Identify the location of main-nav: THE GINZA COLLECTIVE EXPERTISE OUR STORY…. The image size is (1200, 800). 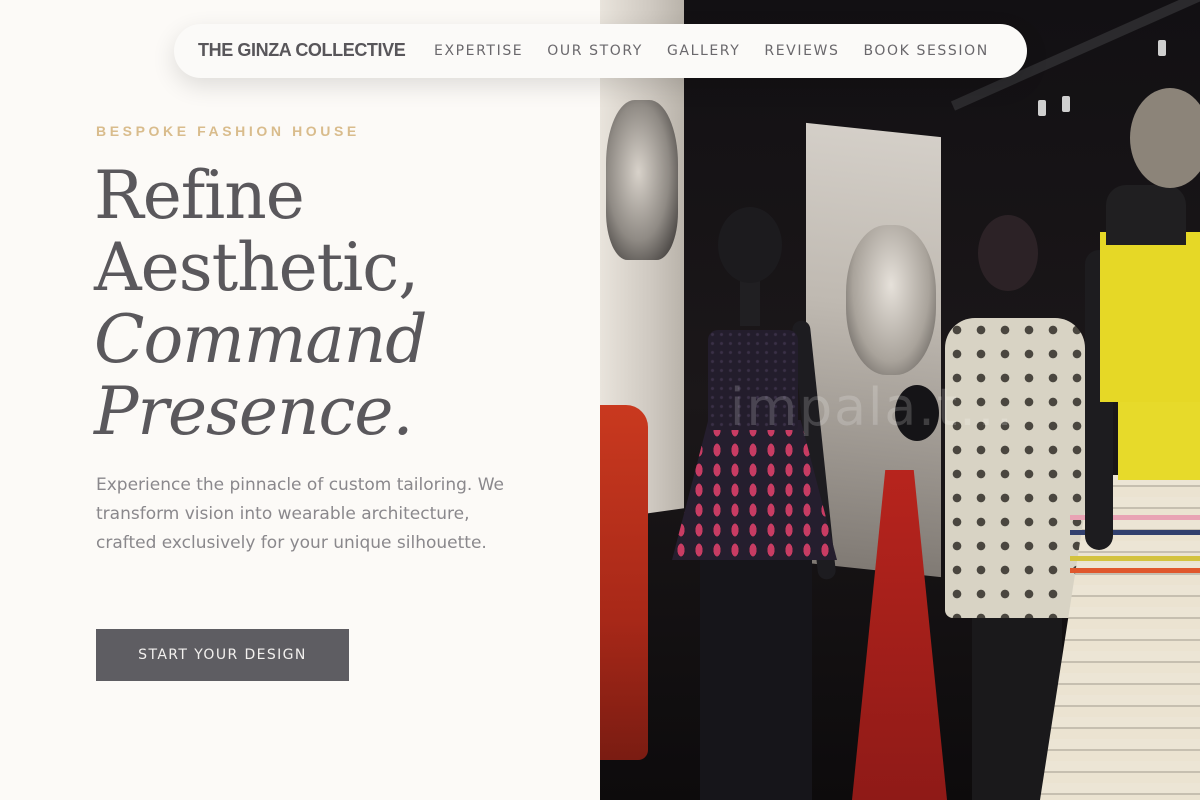
(600, 51).